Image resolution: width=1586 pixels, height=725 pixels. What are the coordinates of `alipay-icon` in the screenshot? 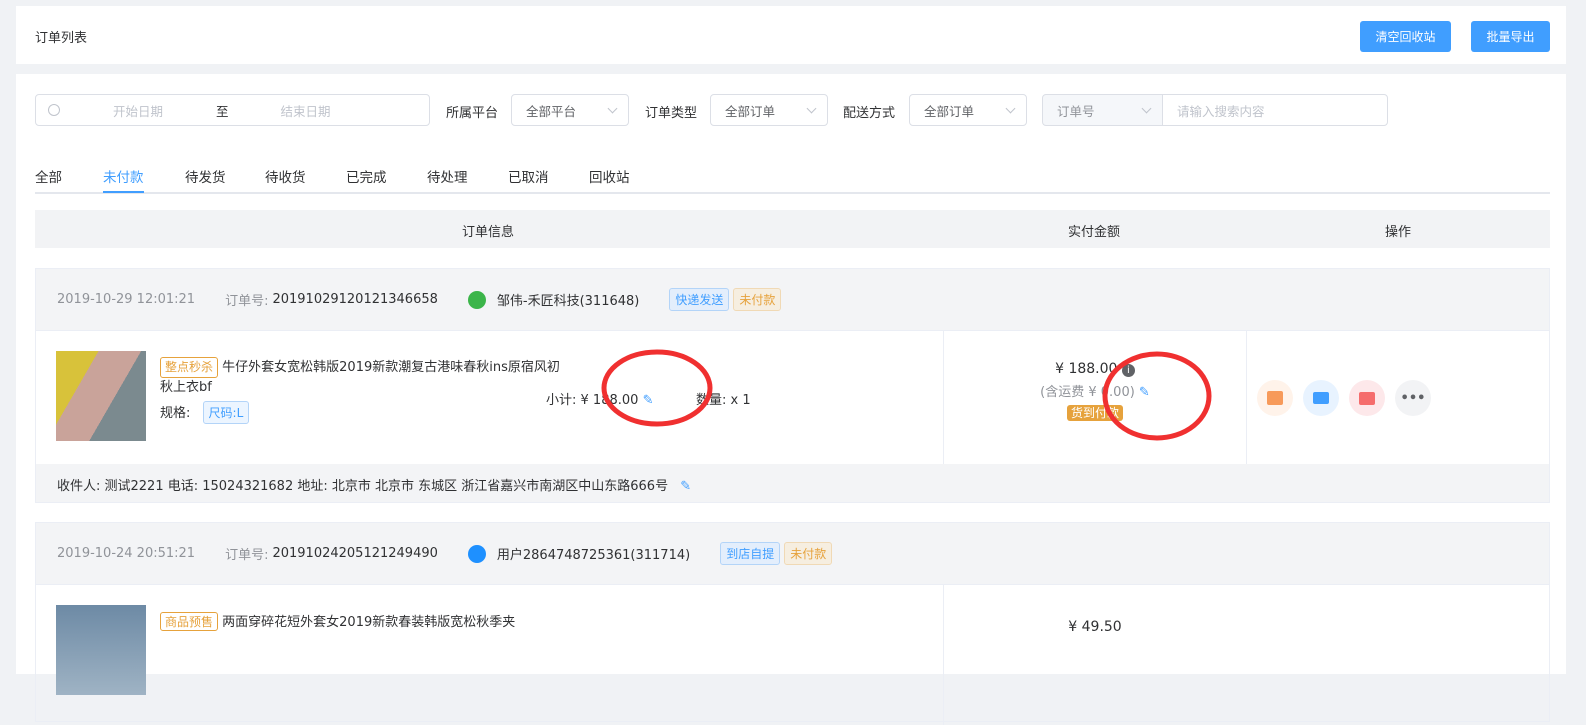 It's located at (476, 553).